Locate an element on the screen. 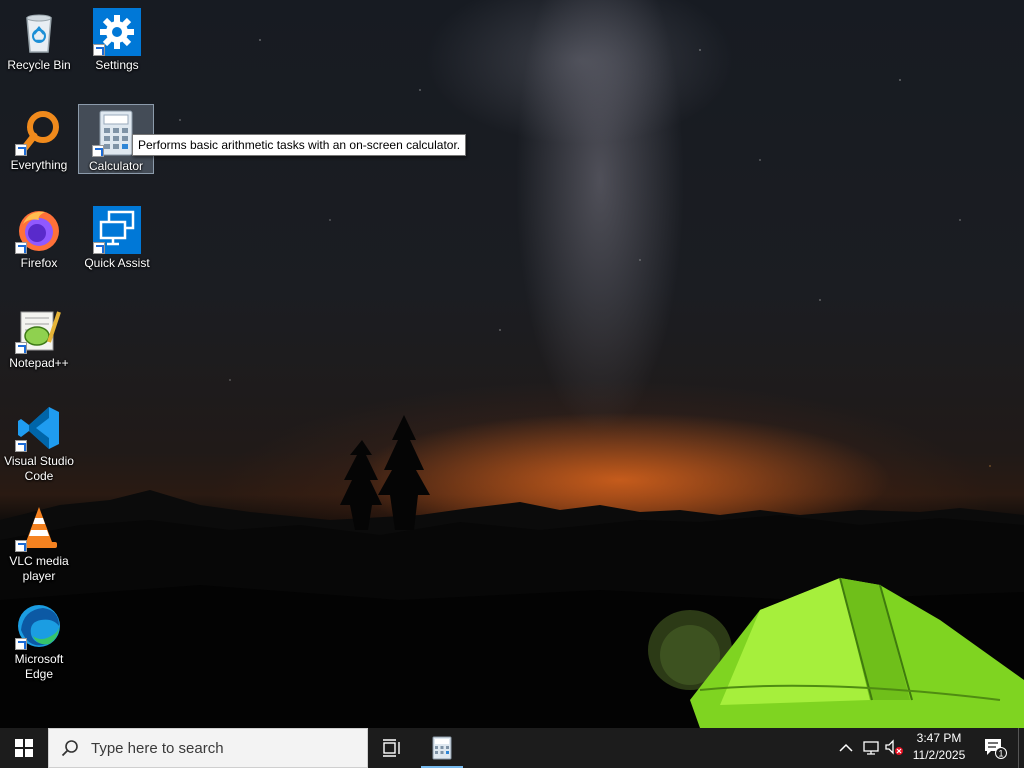  search-icon is located at coordinates (69, 748).